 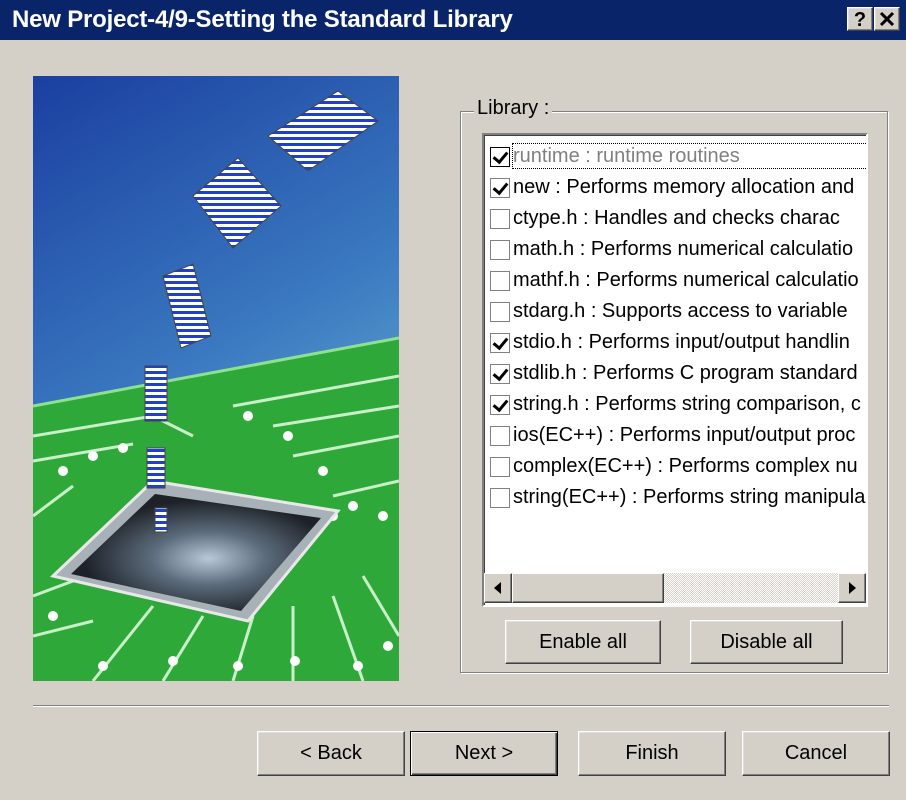 What do you see at coordinates (683, 249) in the screenshot?
I see `library-item-label: math.h : Performs numerical calculatio` at bounding box center [683, 249].